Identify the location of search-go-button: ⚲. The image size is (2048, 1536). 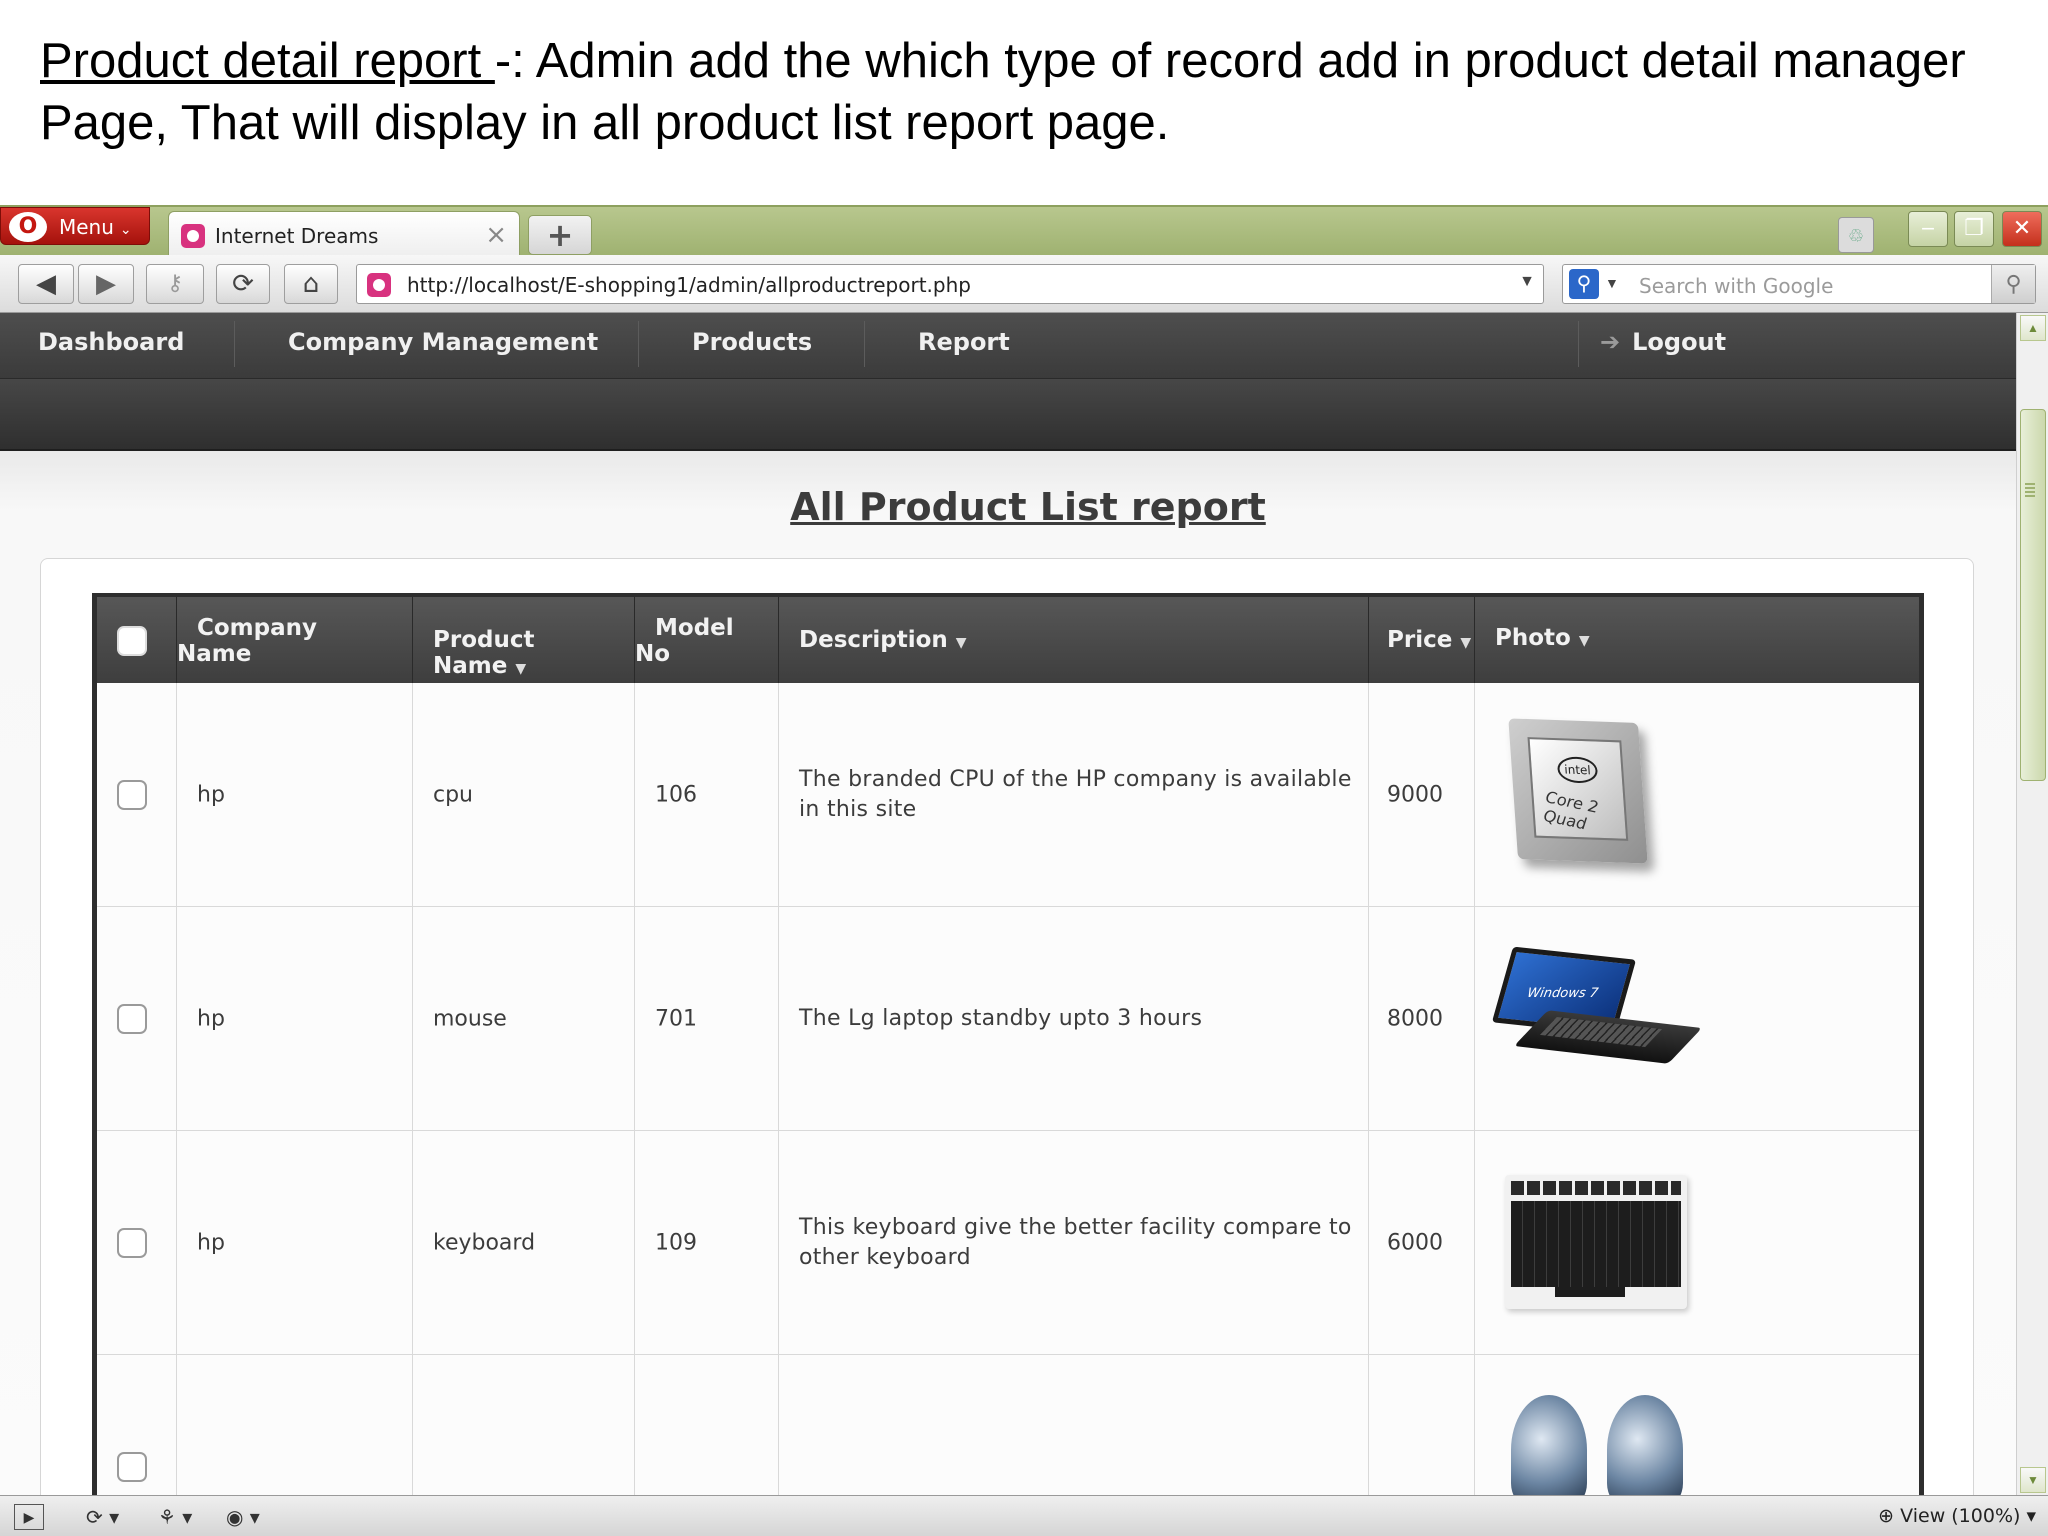
(2013, 284).